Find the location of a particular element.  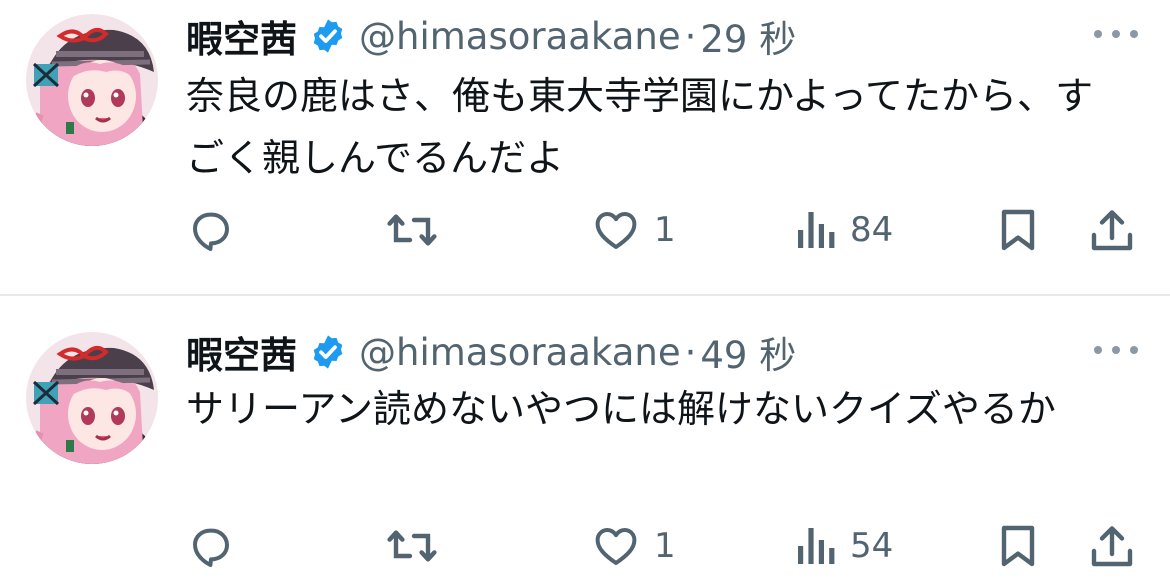

tweet-actions: 1 84 is located at coordinates (661, 230).